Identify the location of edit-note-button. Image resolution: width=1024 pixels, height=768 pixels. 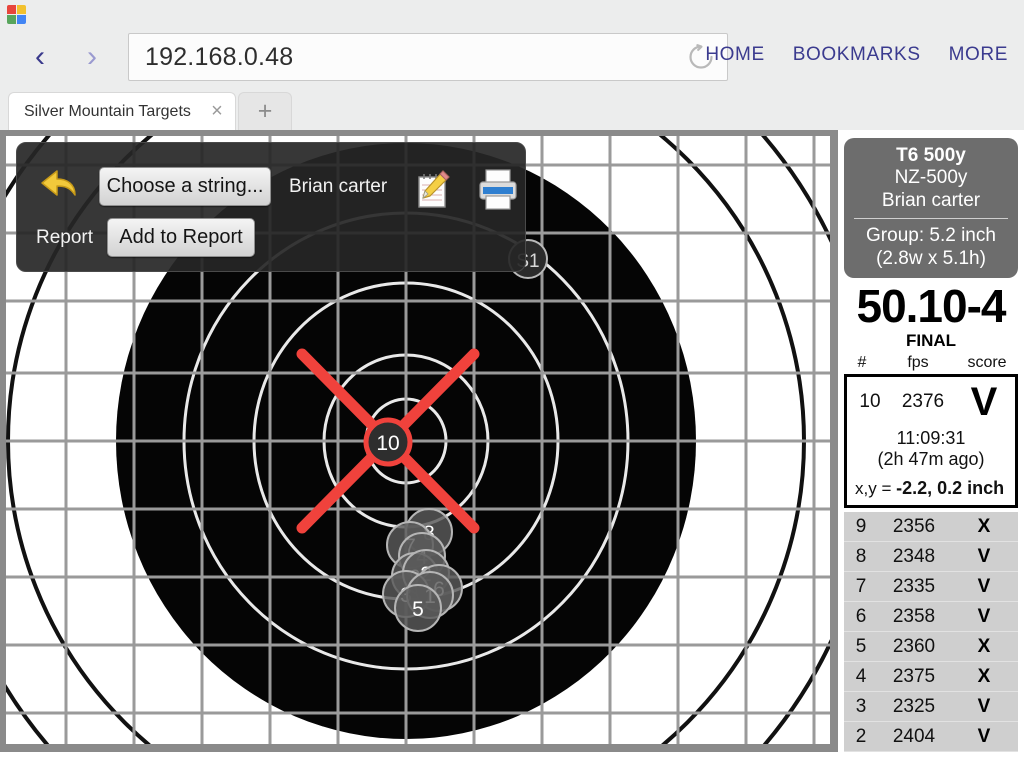
(433, 189).